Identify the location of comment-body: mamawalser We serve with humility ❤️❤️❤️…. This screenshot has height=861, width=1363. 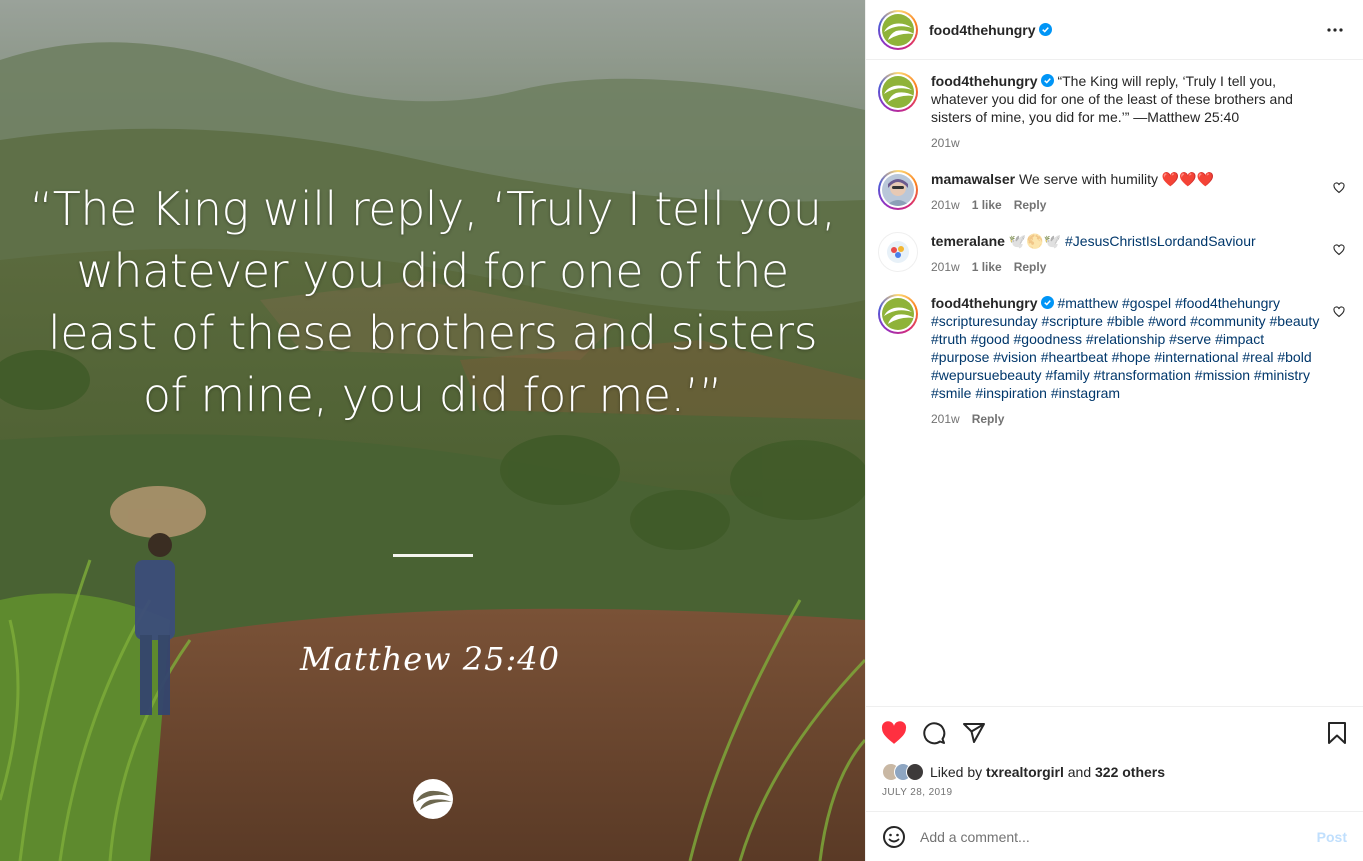
(1139, 192).